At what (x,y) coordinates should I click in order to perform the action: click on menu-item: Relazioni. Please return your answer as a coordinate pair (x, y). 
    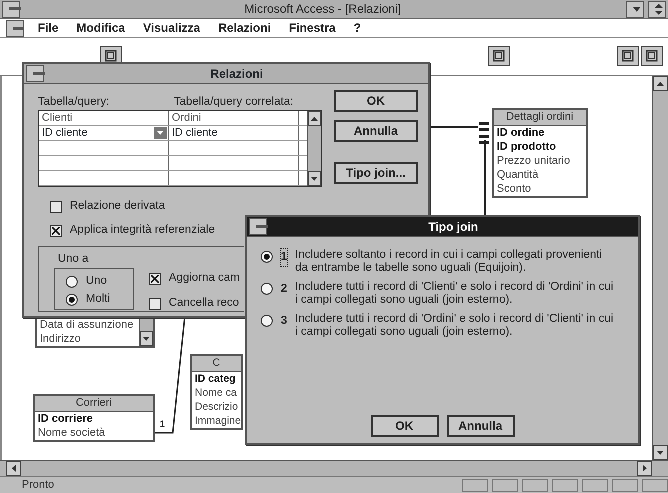
    Looking at the image, I should click on (246, 28).